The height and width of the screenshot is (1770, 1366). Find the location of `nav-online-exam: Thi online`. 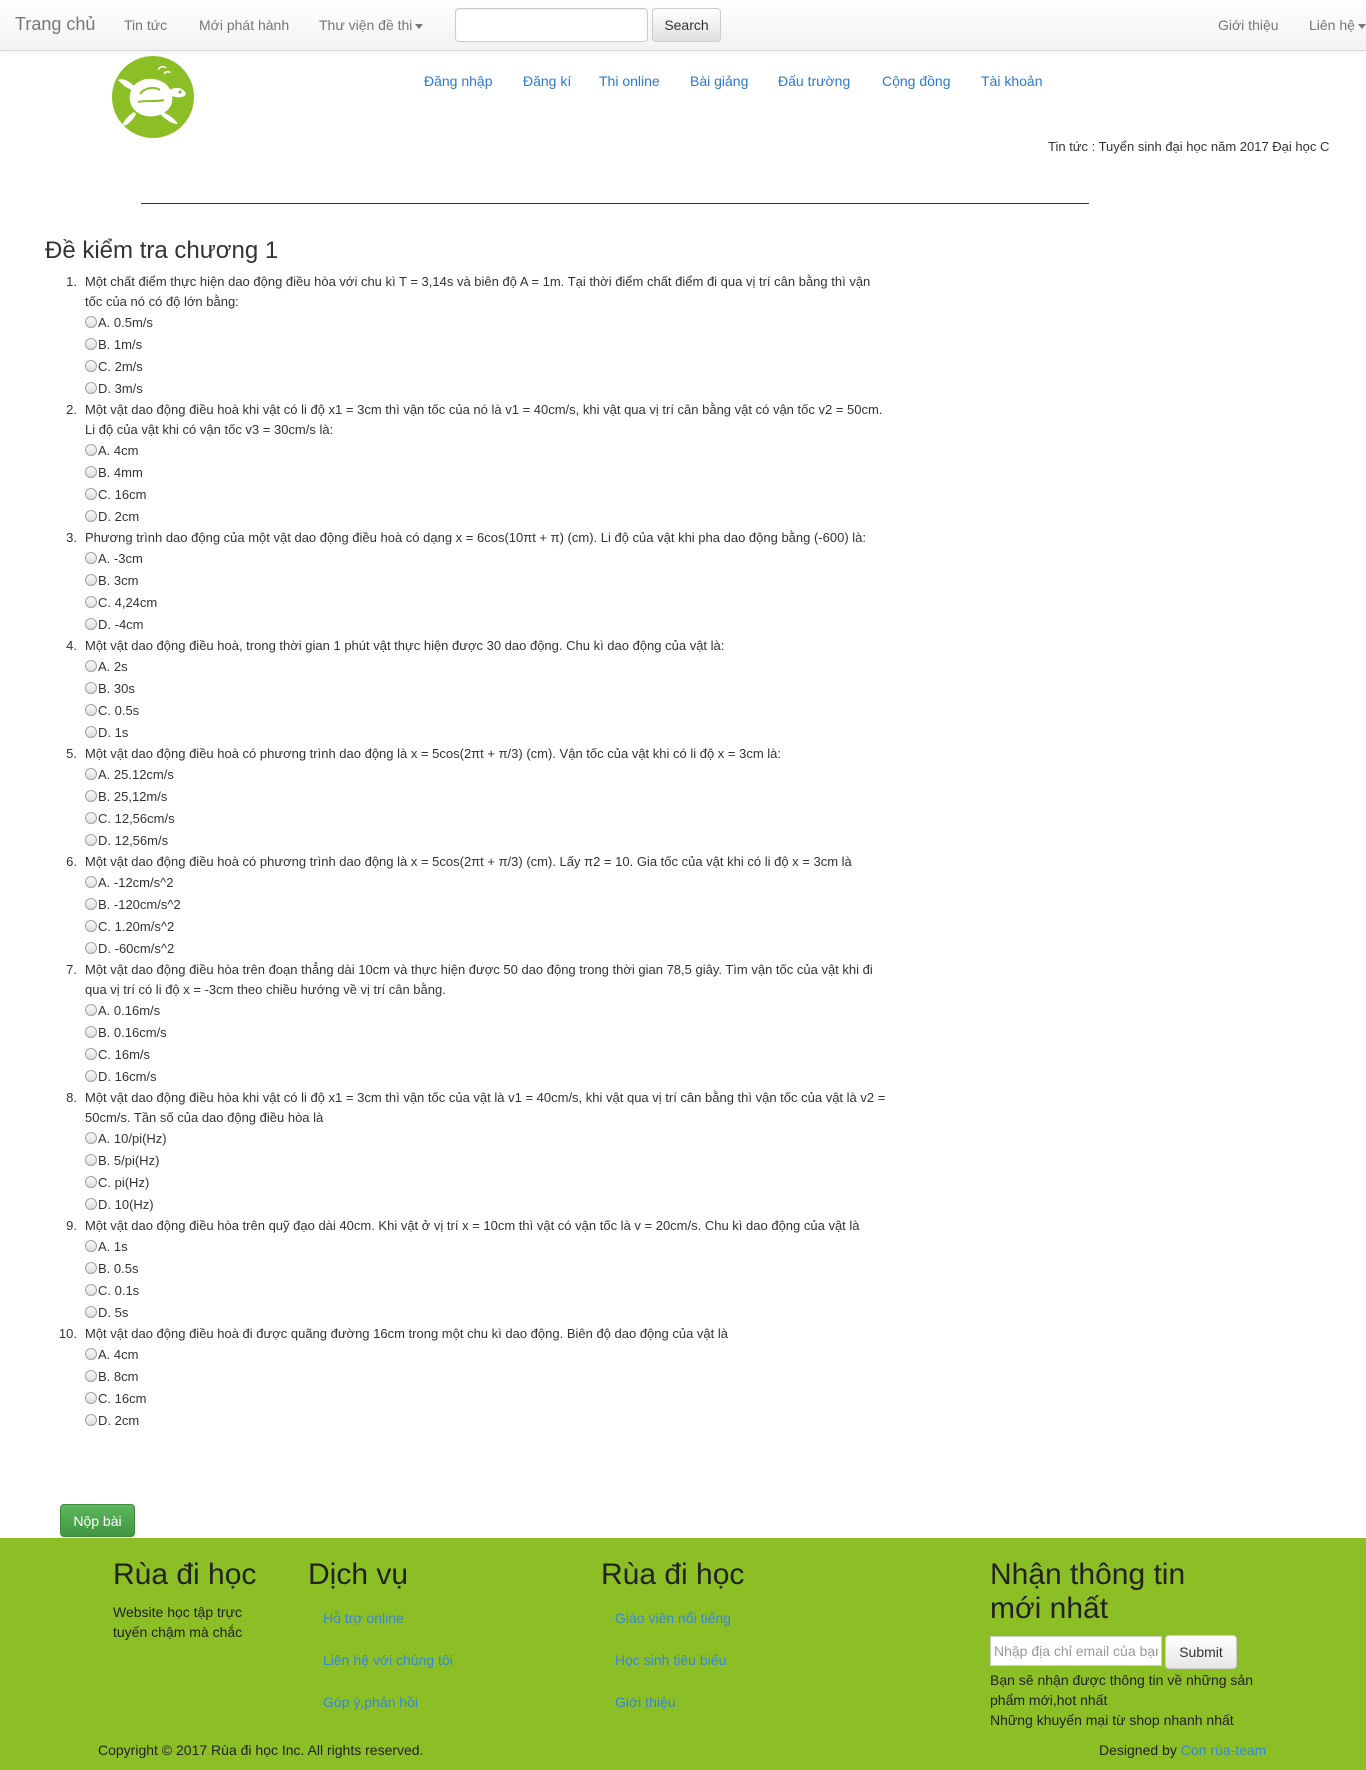

nav-online-exam: Thi online is located at coordinates (629, 81).